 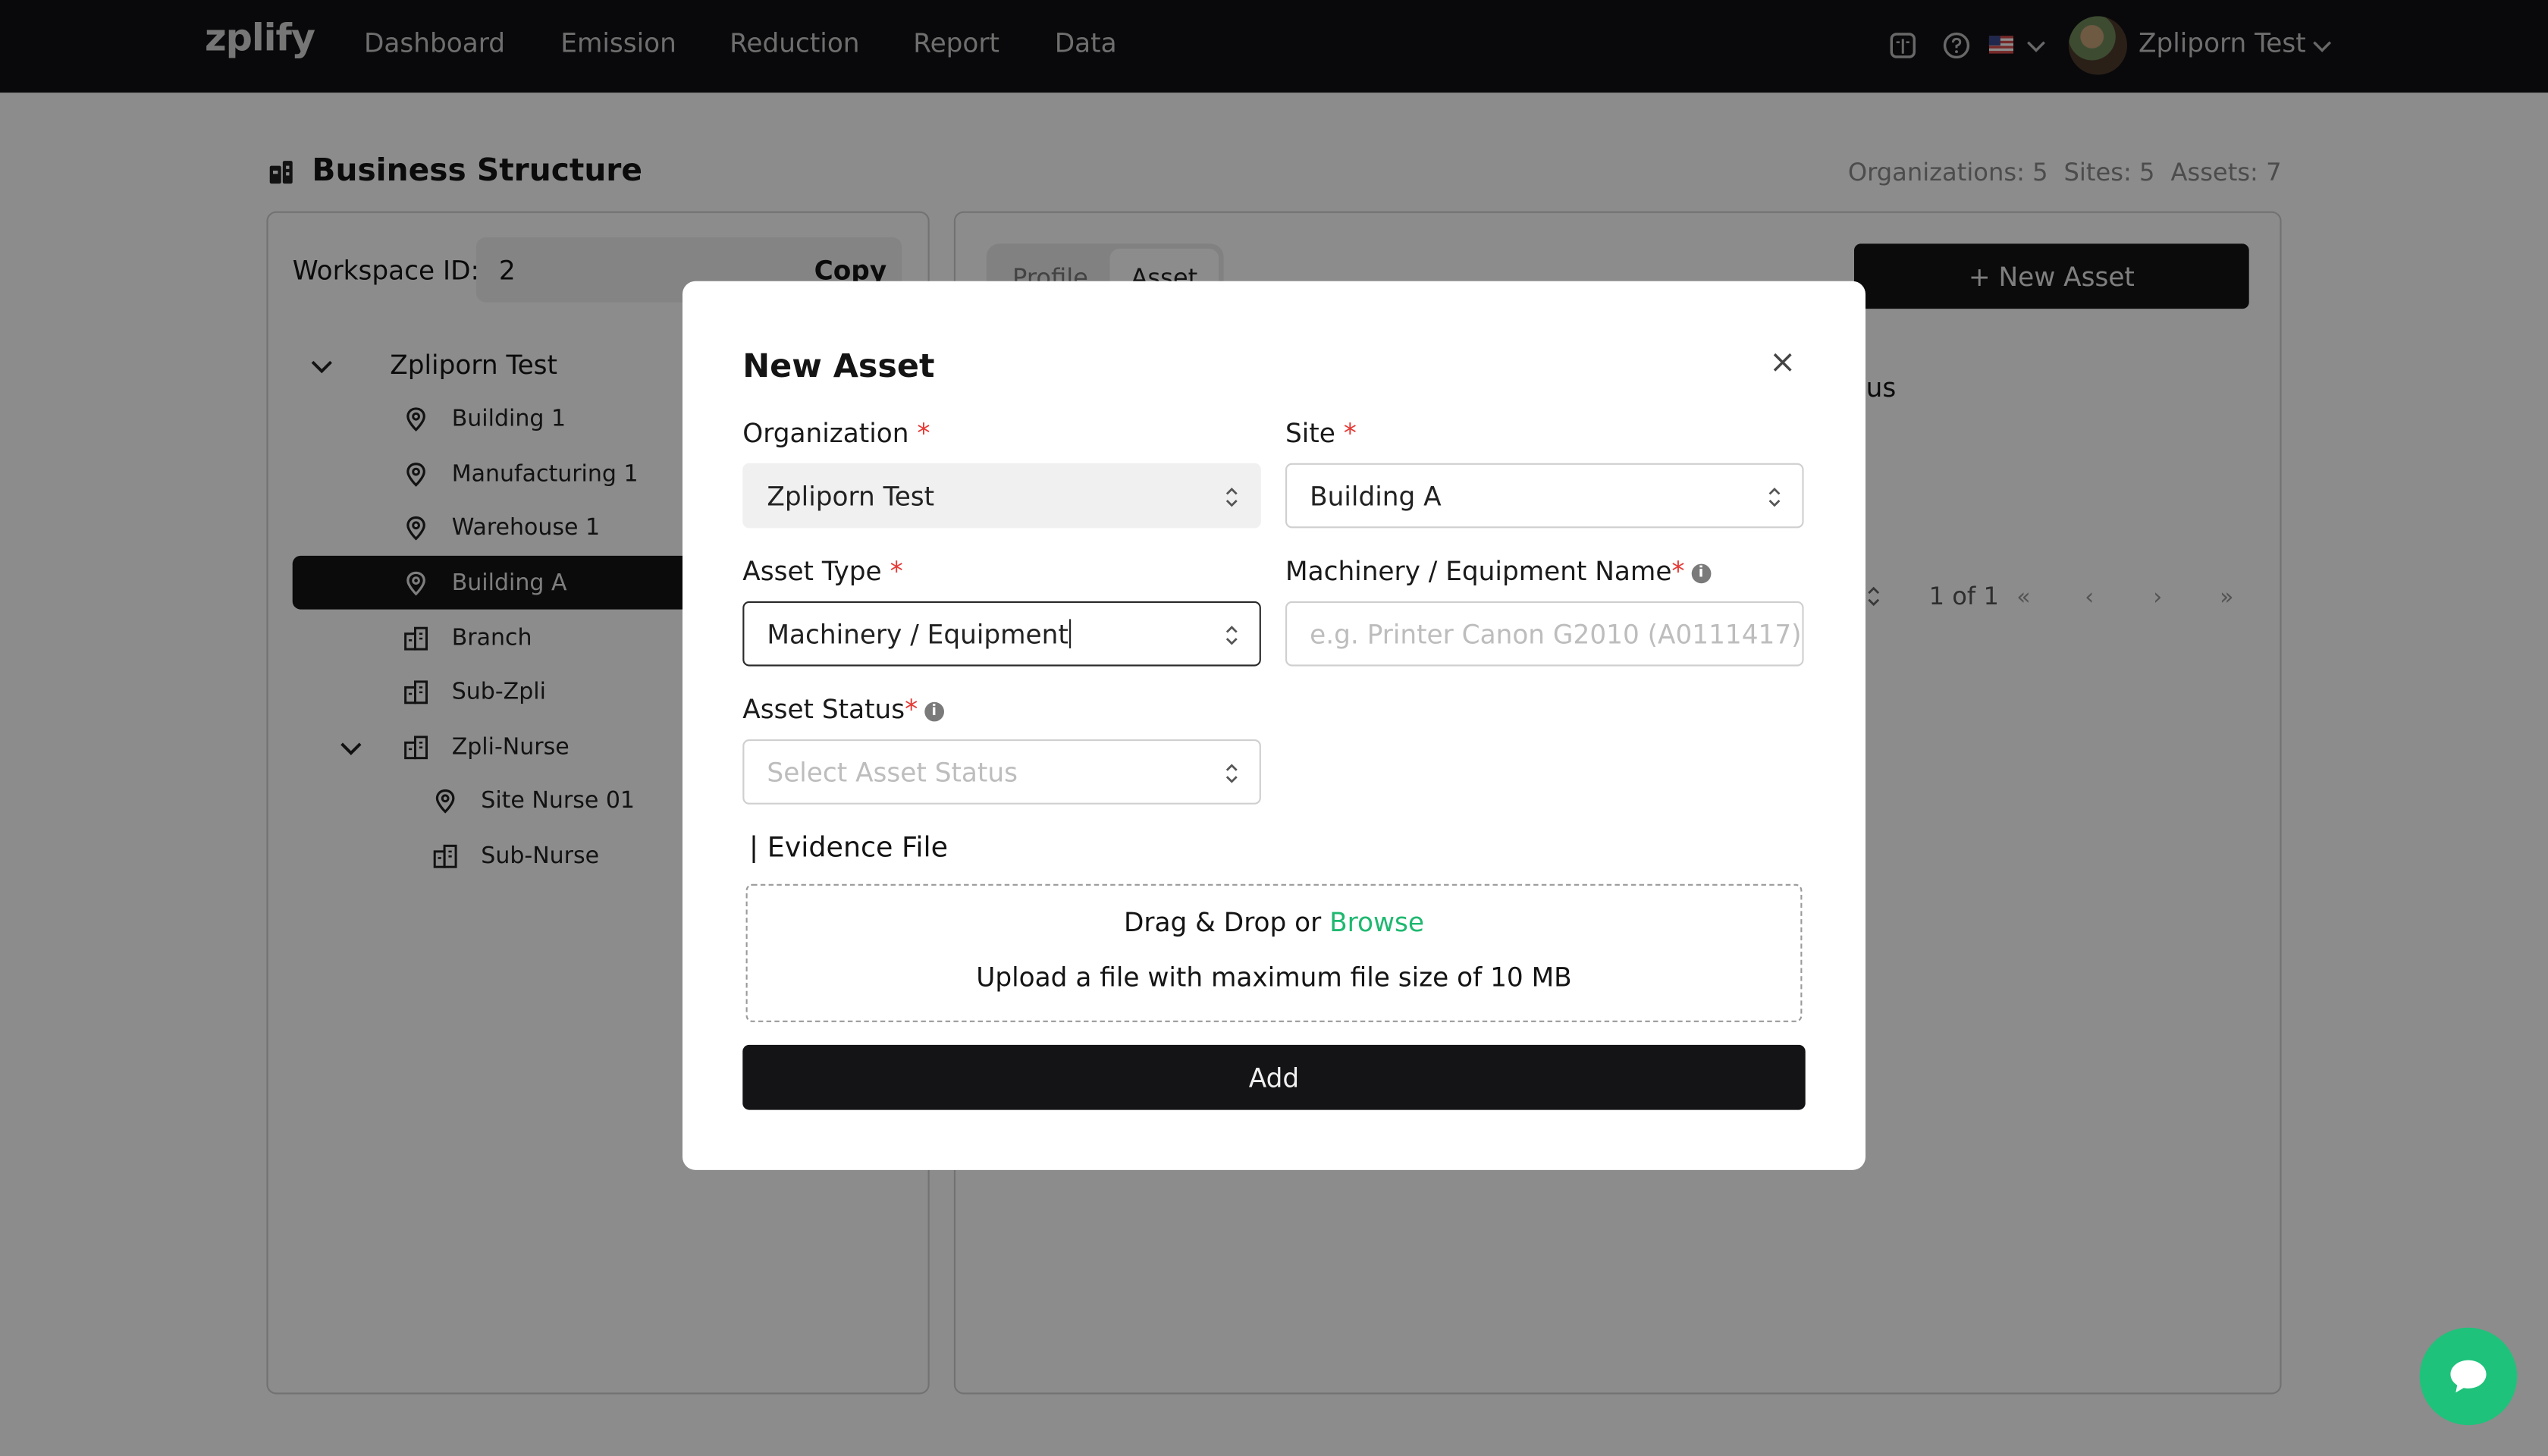 What do you see at coordinates (848, 848) in the screenshot?
I see `evidence-file-heading: | Evidence File` at bounding box center [848, 848].